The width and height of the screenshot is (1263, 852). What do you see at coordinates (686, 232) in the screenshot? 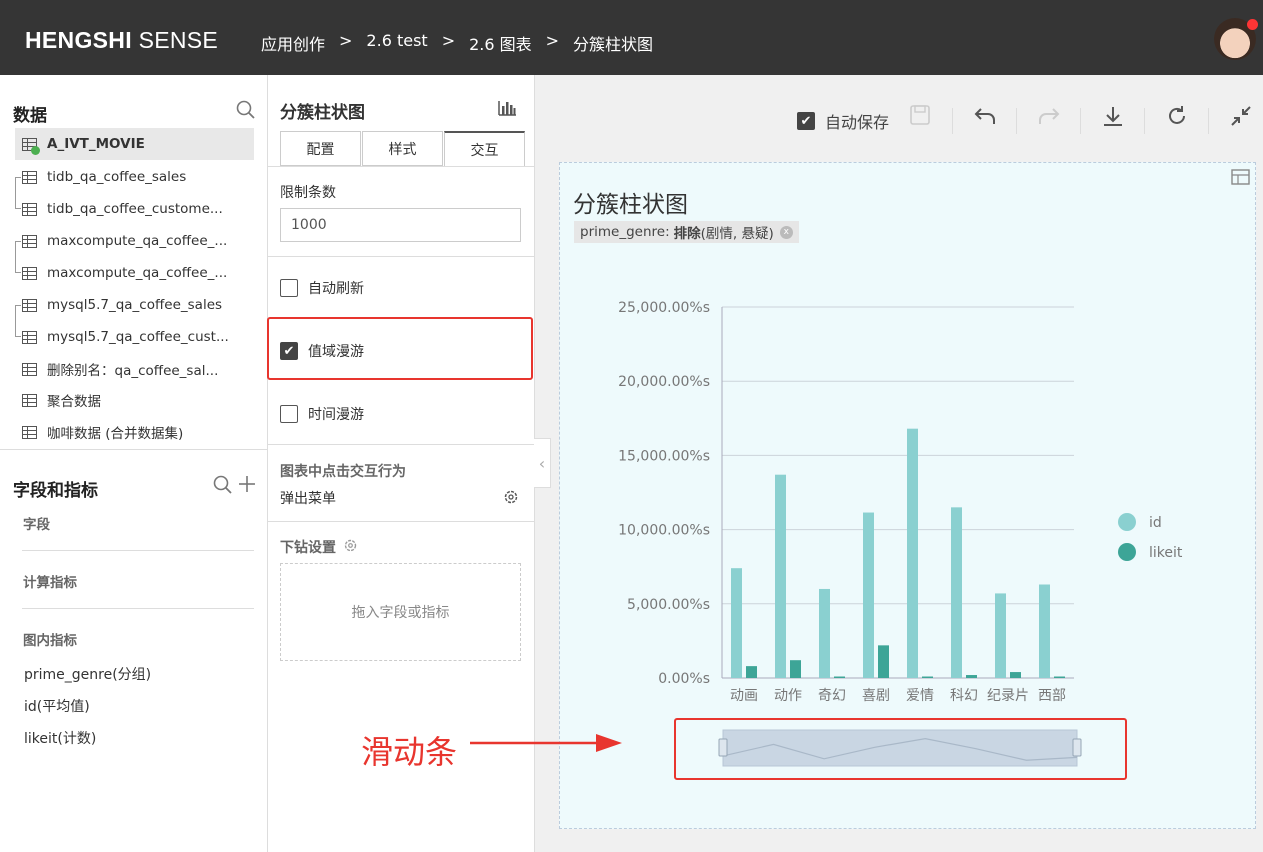
I see `filter-tag: prime_genre: 排除 (剧情, 悬疑) x` at bounding box center [686, 232].